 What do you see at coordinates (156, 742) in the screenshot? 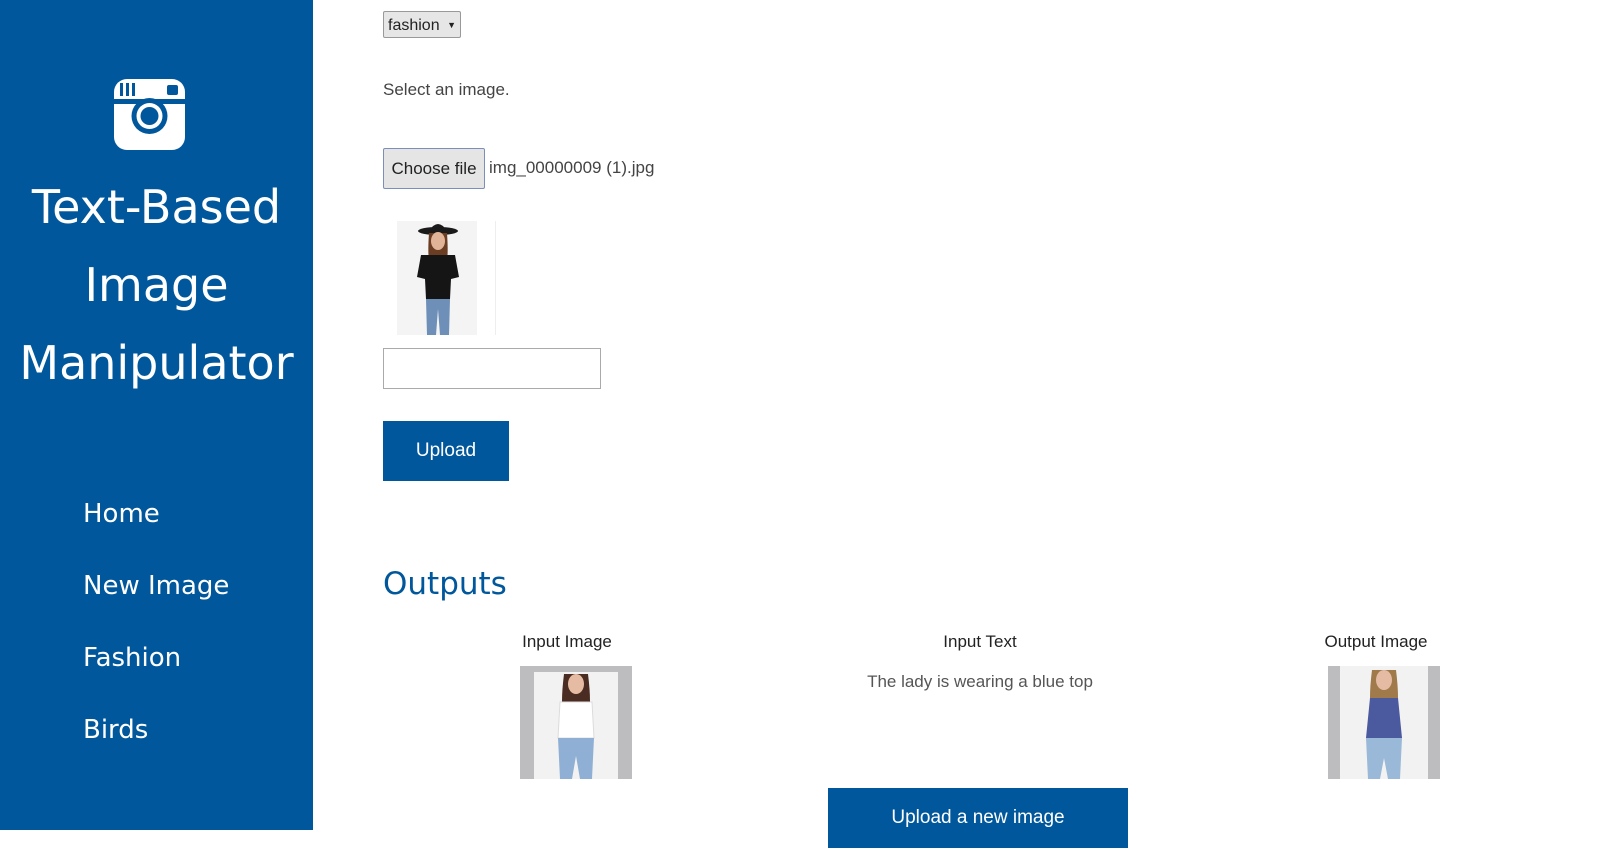
I see `nav-item-birds: Birds` at bounding box center [156, 742].